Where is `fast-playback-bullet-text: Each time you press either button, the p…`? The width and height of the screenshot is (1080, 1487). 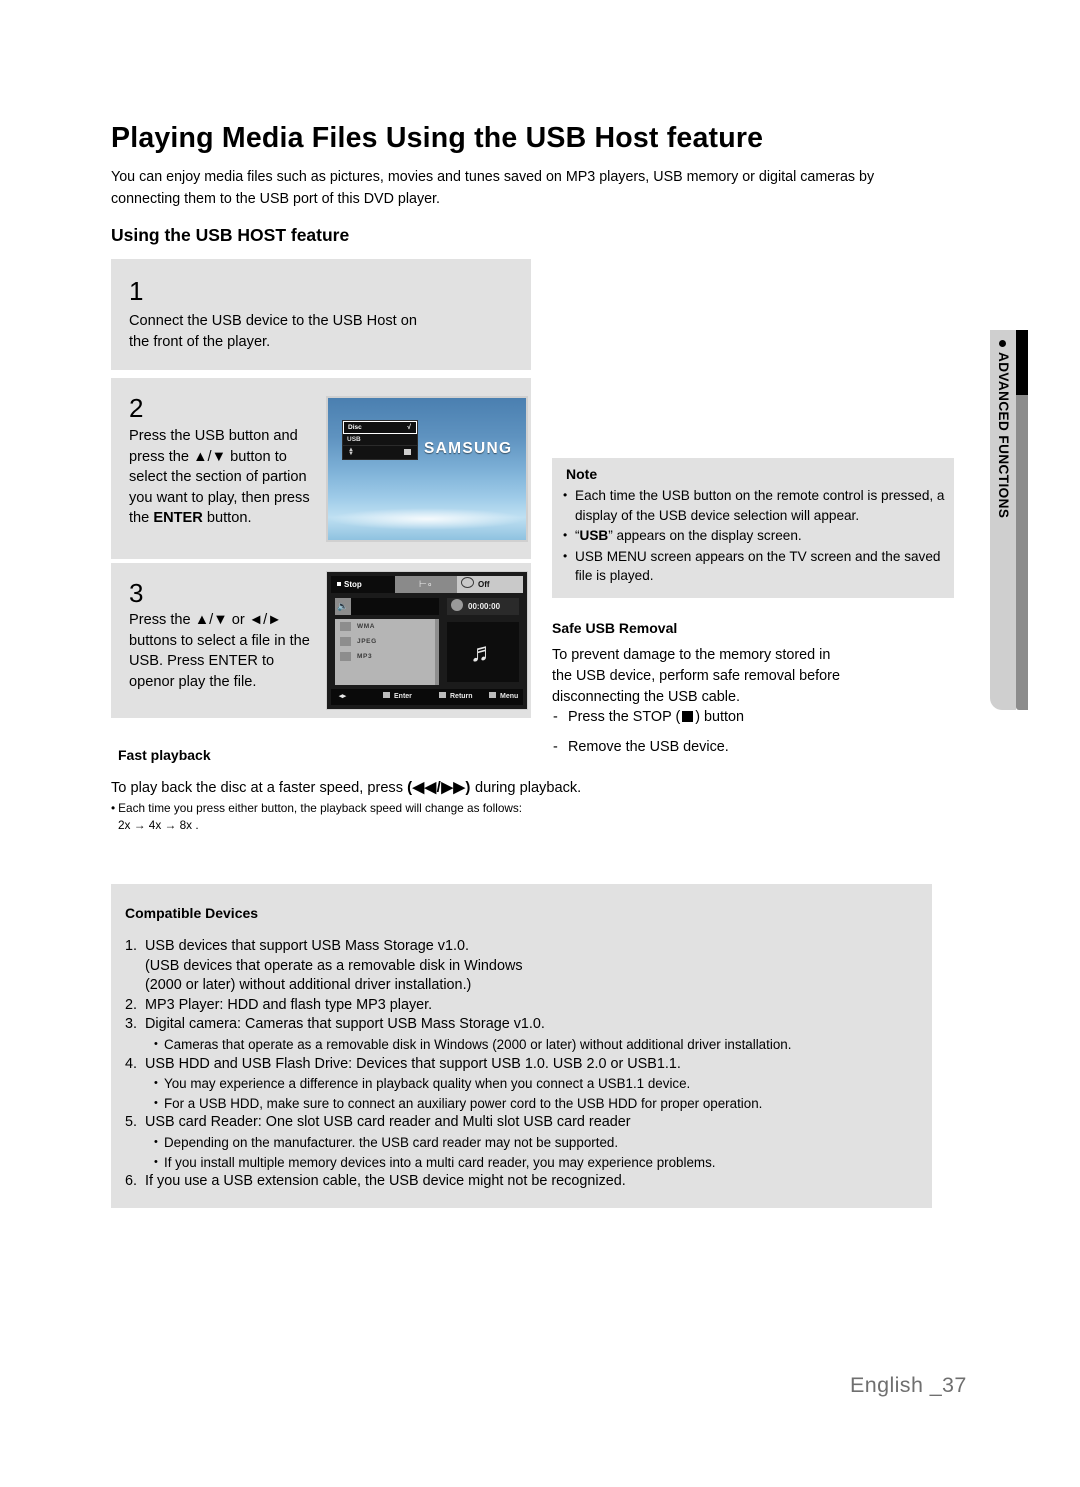
fast-playback-bullet-text: Each time you press either button, the p… is located at coordinates (320, 808).